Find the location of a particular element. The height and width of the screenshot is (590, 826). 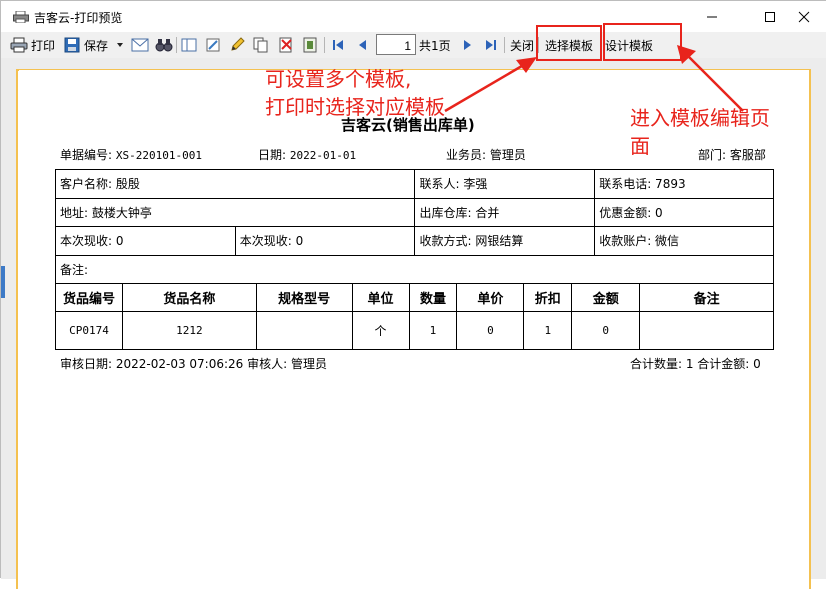

annotation-select-template: 可设置多个模板, 打印时选择对应模板 is located at coordinates (355, 93).